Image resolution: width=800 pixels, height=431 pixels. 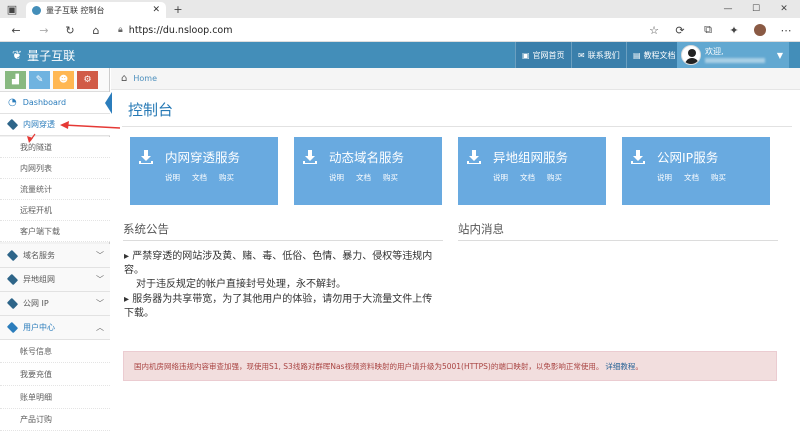 What do you see at coordinates (400, 55) in the screenshot?
I see `app-navbar: ❦ 量子互联 ▣ 官网首页 ✉ 联系我们 ▤ 教程文档 欢迎, ▼` at bounding box center [400, 55].